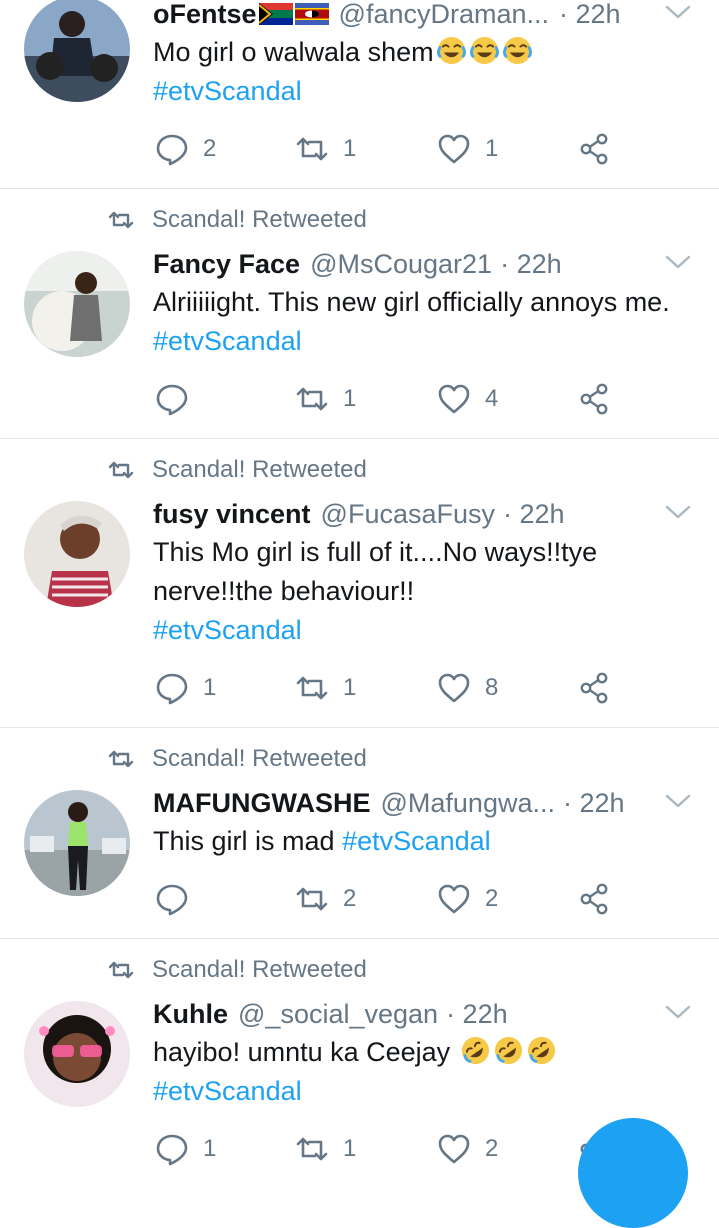  Describe the element at coordinates (492, 148) in the screenshot. I see `like-count: 1` at that location.